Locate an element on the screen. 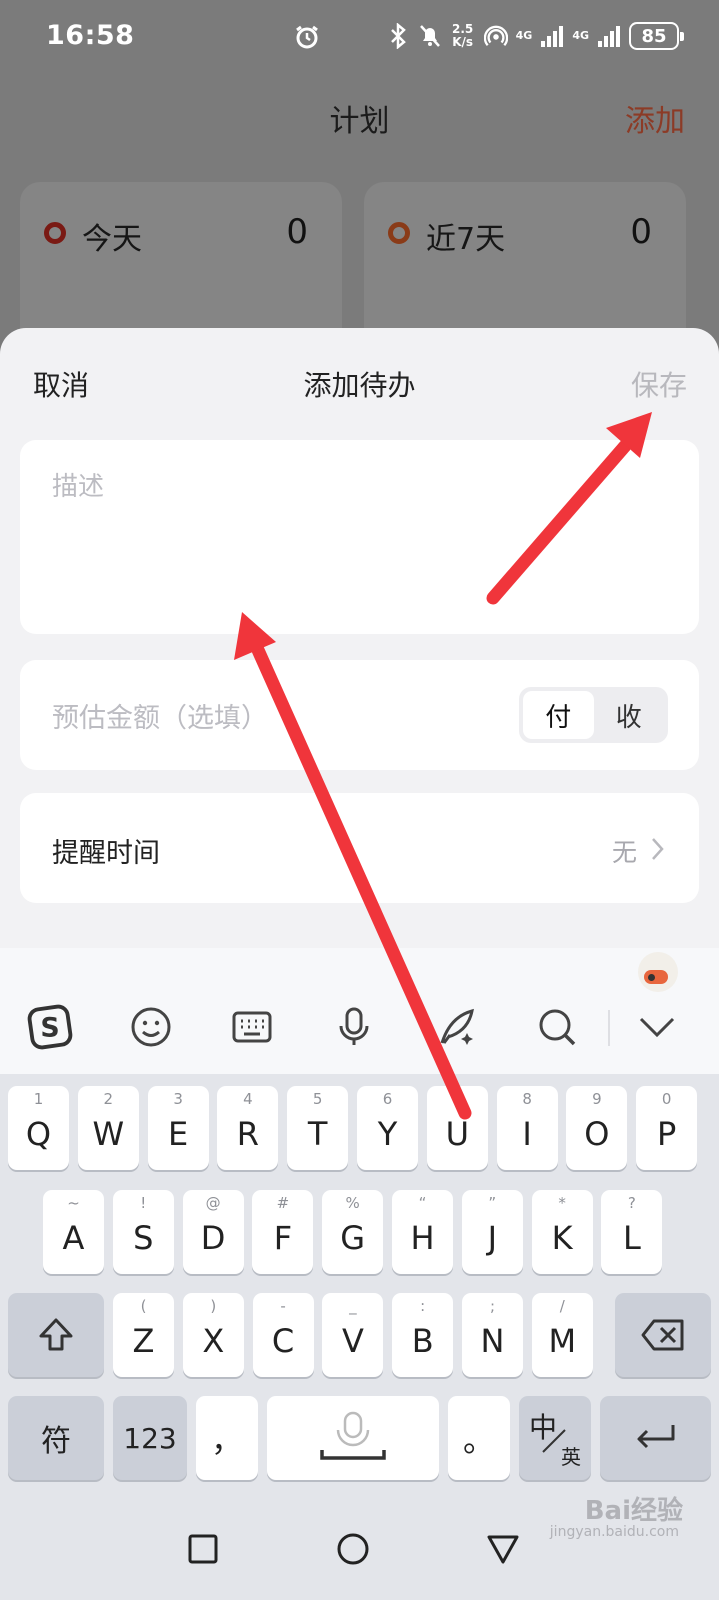 Image resolution: width=719 pixels, height=1600 pixels. toolbar-divider is located at coordinates (609, 1028).